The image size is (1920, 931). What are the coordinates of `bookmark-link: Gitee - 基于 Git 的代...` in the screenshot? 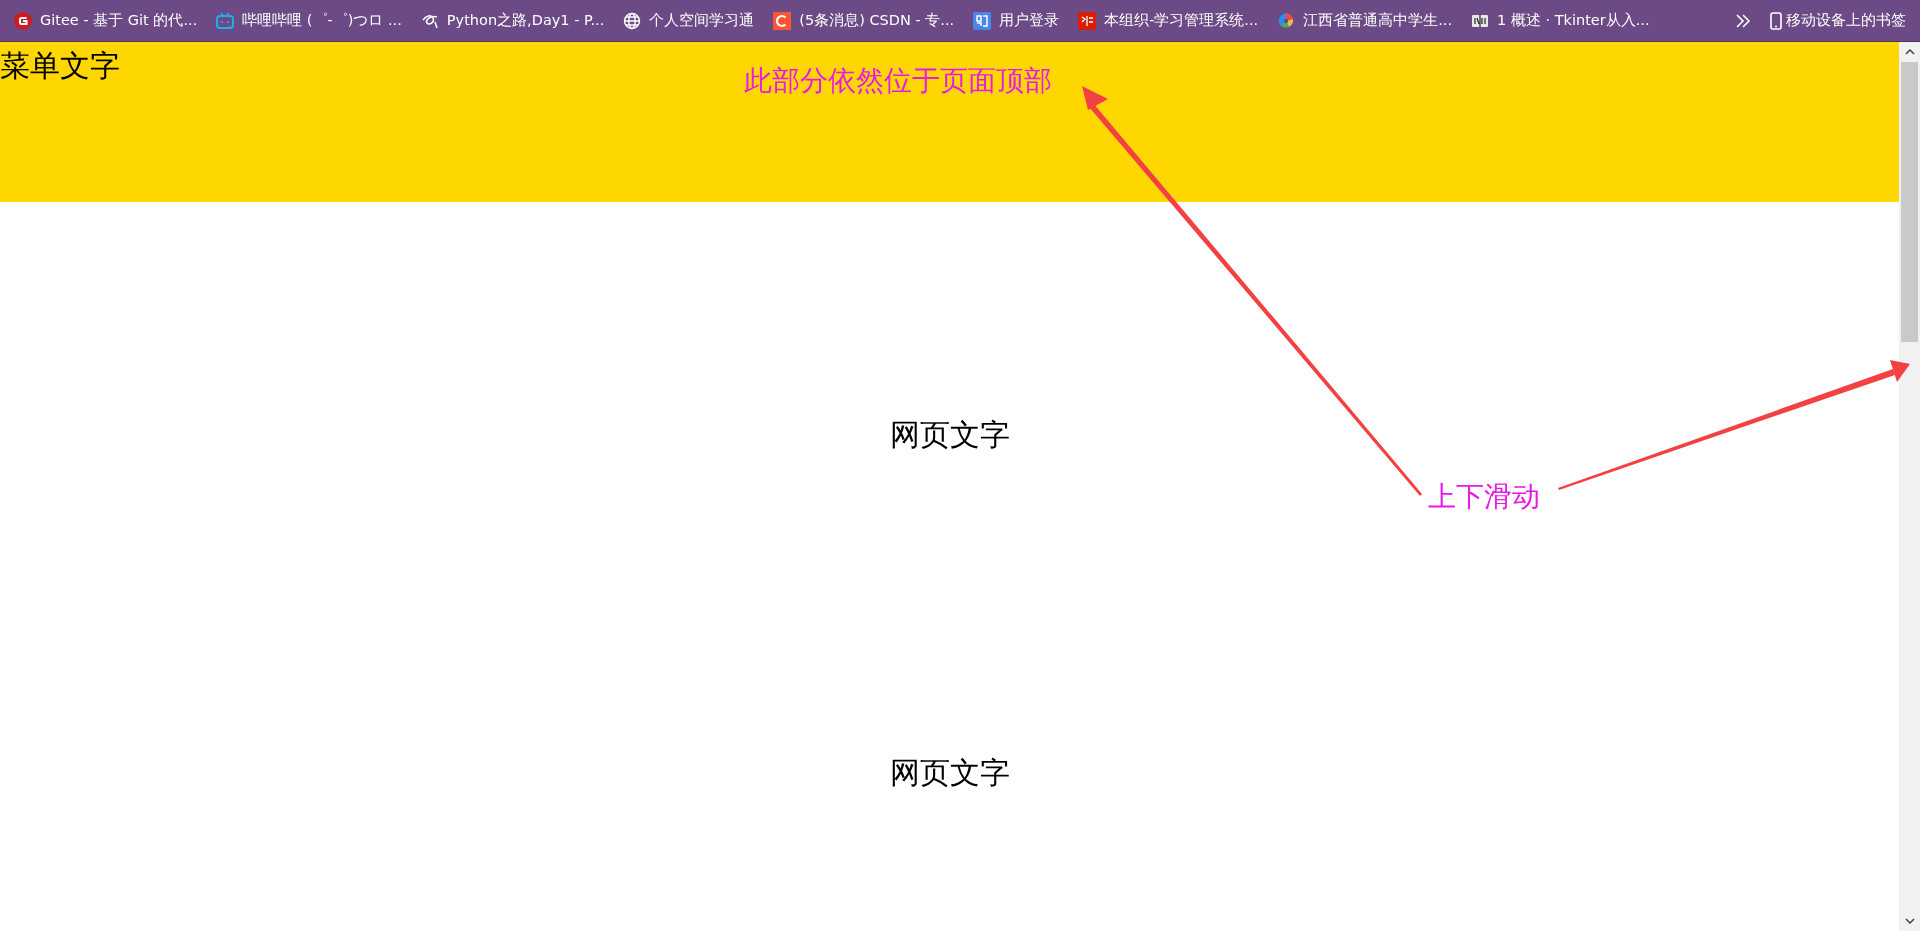 It's located at (106, 20).